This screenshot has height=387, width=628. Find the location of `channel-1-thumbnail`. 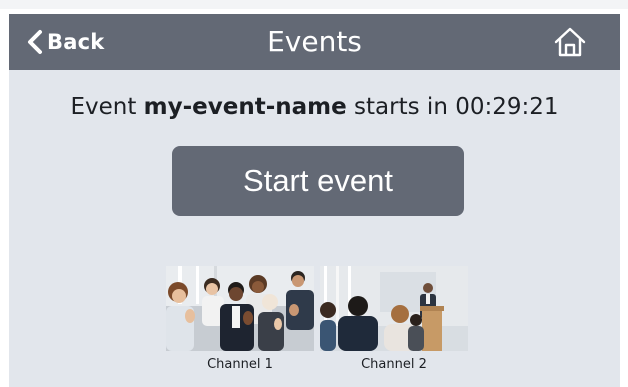

channel-1-thumbnail is located at coordinates (240, 308).